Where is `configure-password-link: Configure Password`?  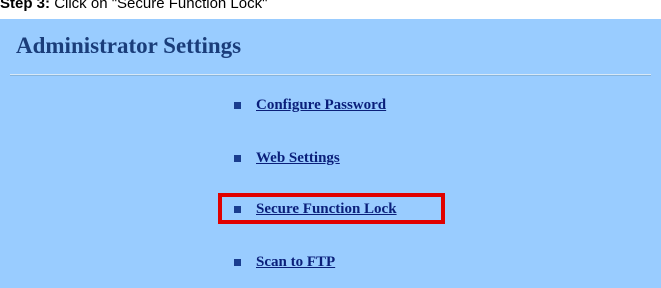 configure-password-link: Configure Password is located at coordinates (321, 105).